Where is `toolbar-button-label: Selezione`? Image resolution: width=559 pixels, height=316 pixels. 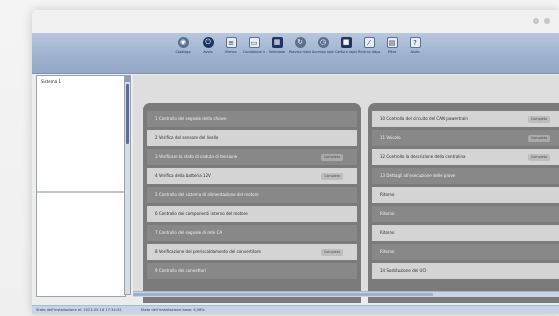
toolbar-button-label: Selezione is located at coordinates (277, 52).